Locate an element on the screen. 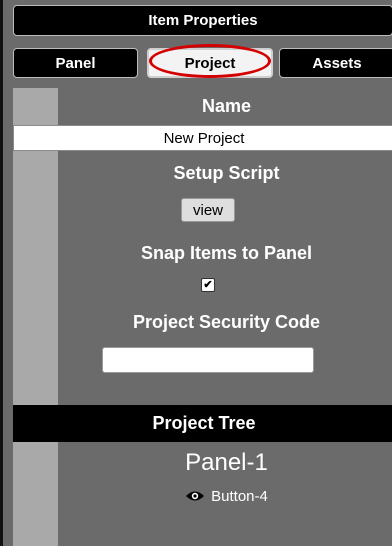  setup-script-label-text: Setup Script is located at coordinates (226, 172).